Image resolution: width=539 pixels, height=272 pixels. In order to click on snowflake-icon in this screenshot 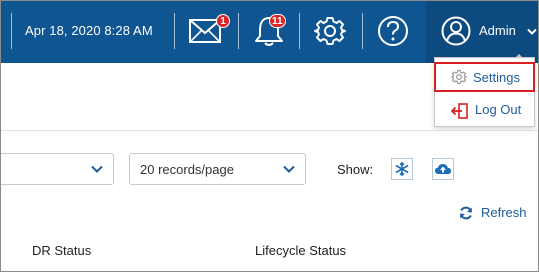, I will do `click(402, 169)`.